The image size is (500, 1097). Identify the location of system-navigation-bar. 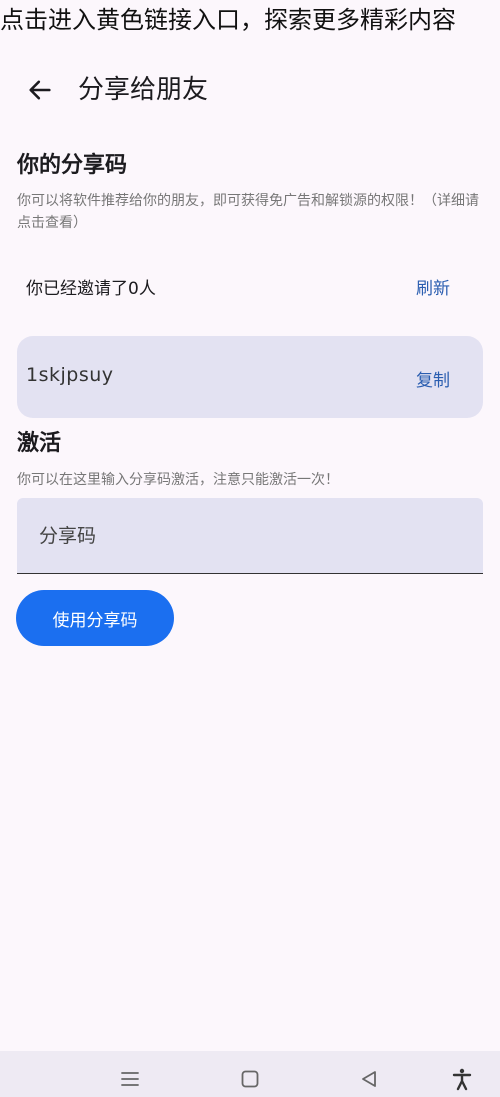
(250, 1074).